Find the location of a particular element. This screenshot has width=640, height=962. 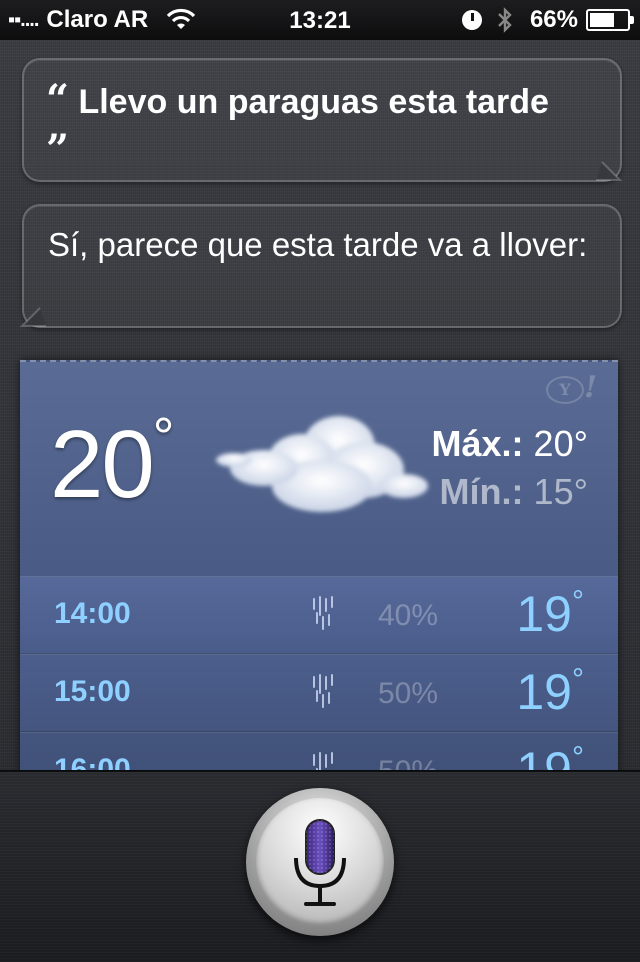

max-label: Máx.: is located at coordinates (477, 443).